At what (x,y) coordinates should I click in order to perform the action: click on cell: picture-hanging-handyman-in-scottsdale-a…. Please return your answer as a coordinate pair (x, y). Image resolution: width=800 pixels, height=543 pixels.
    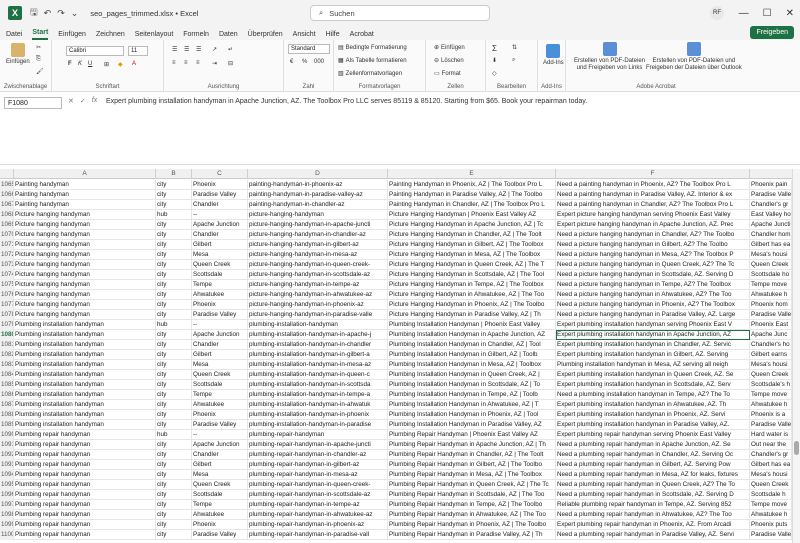
    Looking at the image, I should click on (318, 275).